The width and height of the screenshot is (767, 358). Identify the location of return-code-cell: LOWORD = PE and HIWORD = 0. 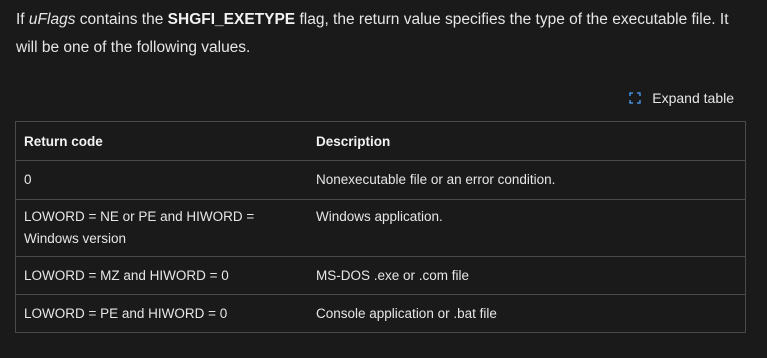
(162, 313).